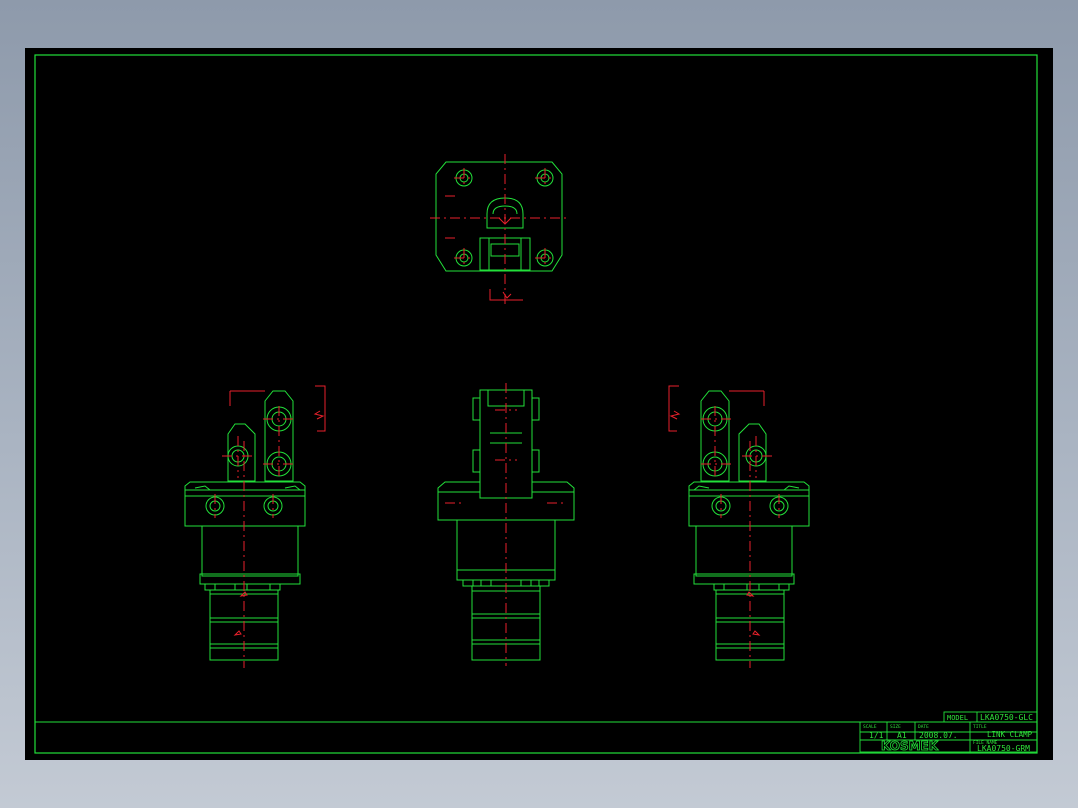  I want to click on scale-label: SCALE, so click(870, 727).